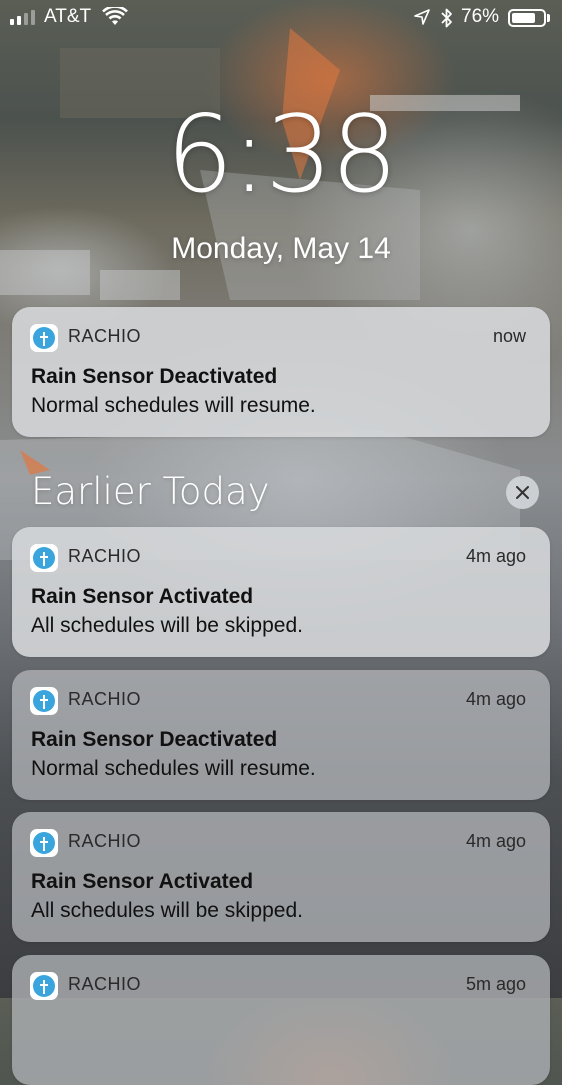  I want to click on bluetooth-icon, so click(446, 18).